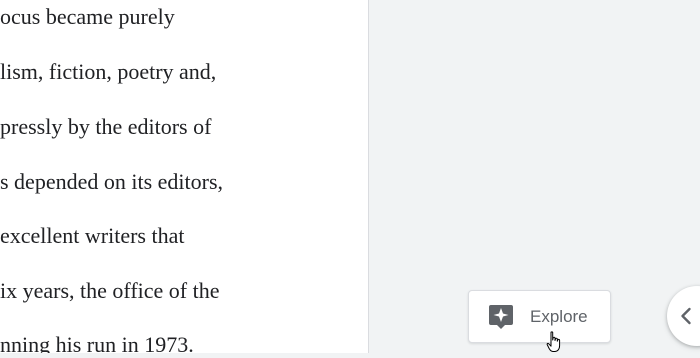 The height and width of the screenshot is (358, 700). Describe the element at coordinates (92, 236) in the screenshot. I see `document-text-line: excellent writers that` at that location.